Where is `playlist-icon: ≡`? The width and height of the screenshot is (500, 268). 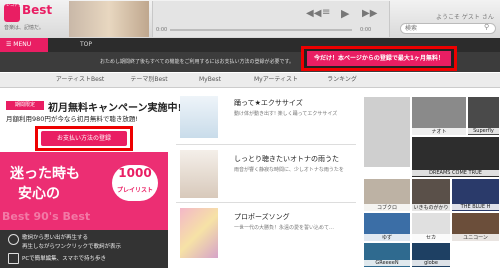
playlist-icon: ≡ is located at coordinates (326, 12).